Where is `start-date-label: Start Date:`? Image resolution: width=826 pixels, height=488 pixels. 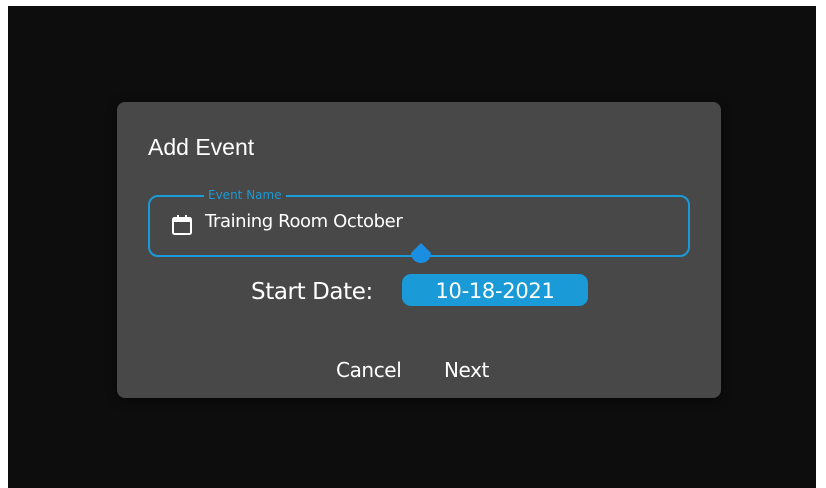
start-date-label: Start Date: is located at coordinates (312, 292).